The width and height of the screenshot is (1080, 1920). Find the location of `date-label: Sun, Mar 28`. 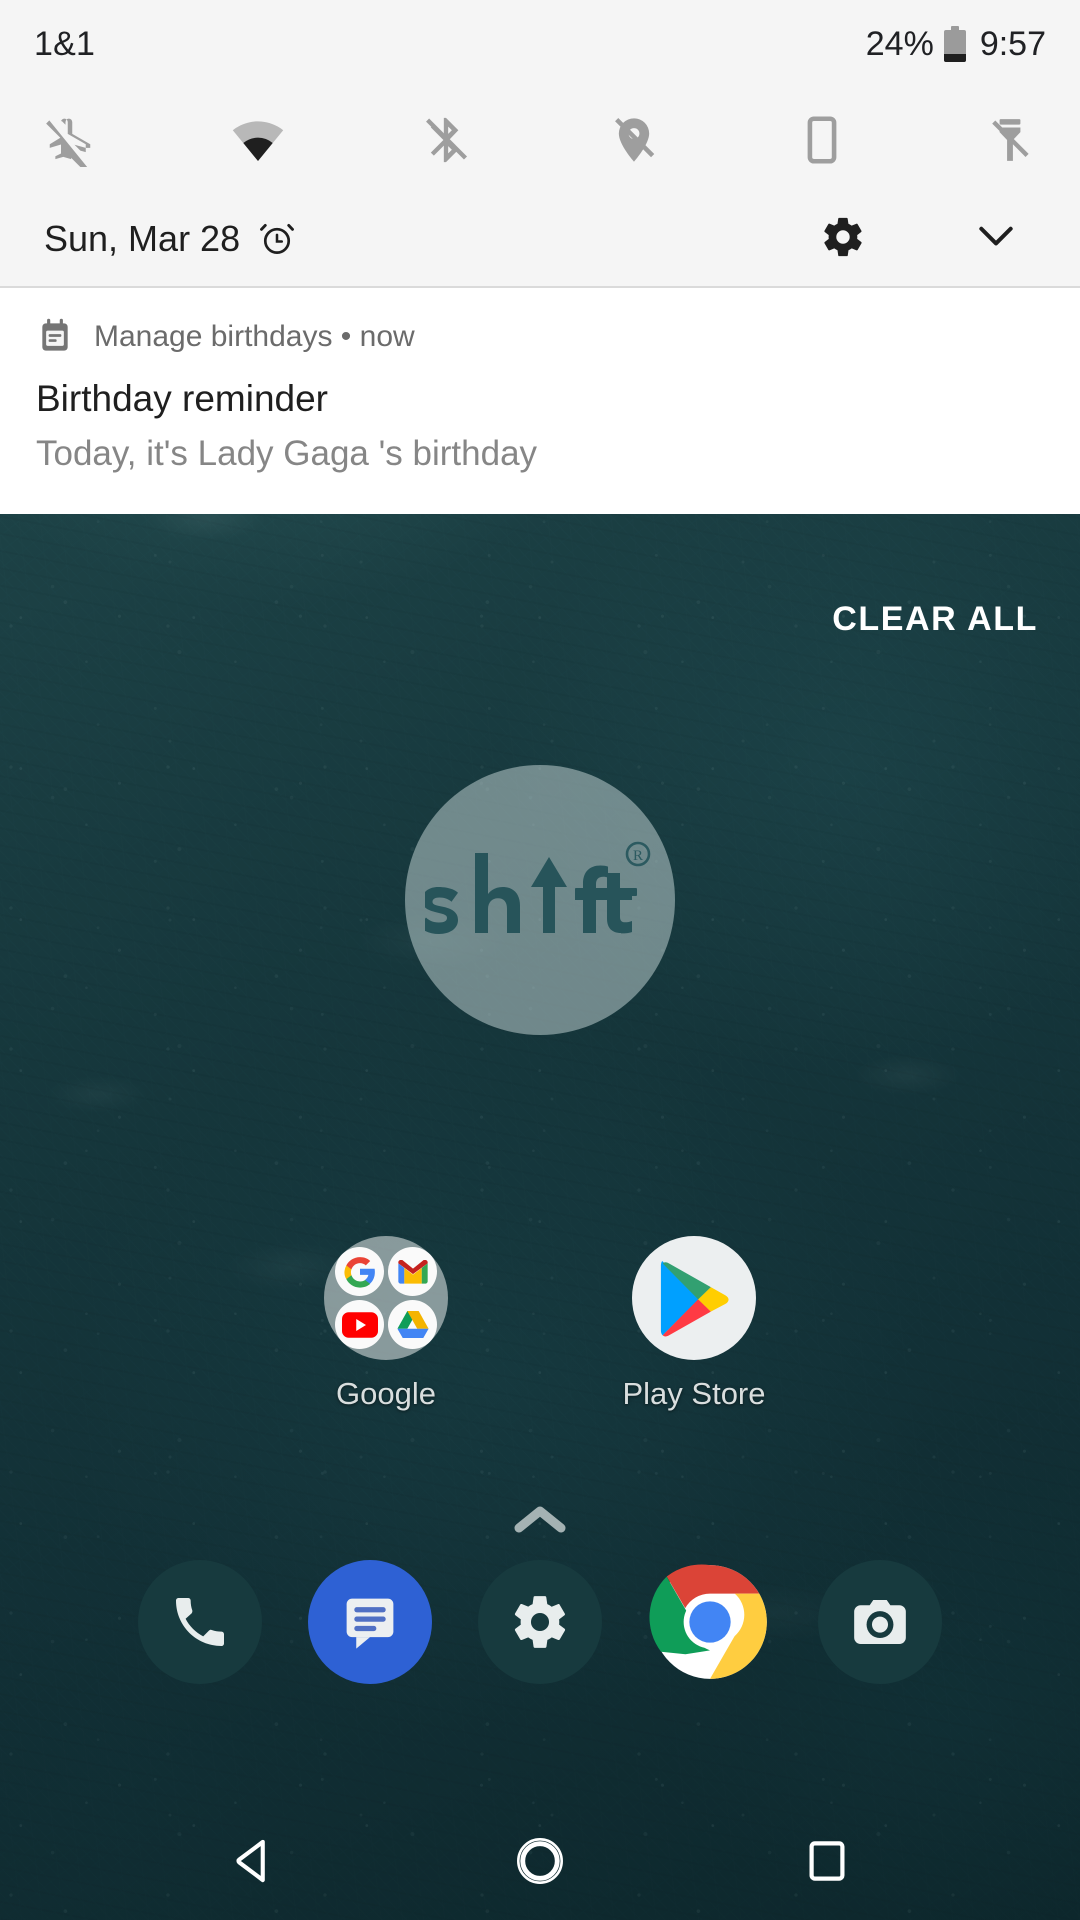

date-label: Sun, Mar 28 is located at coordinates (142, 238).